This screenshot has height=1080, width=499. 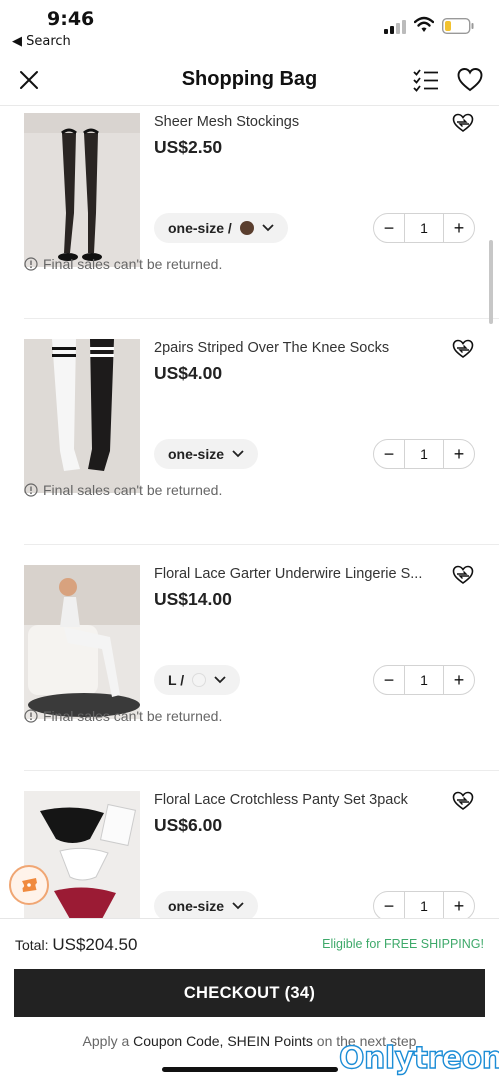 What do you see at coordinates (250, 1069) in the screenshot?
I see `home-indicator` at bounding box center [250, 1069].